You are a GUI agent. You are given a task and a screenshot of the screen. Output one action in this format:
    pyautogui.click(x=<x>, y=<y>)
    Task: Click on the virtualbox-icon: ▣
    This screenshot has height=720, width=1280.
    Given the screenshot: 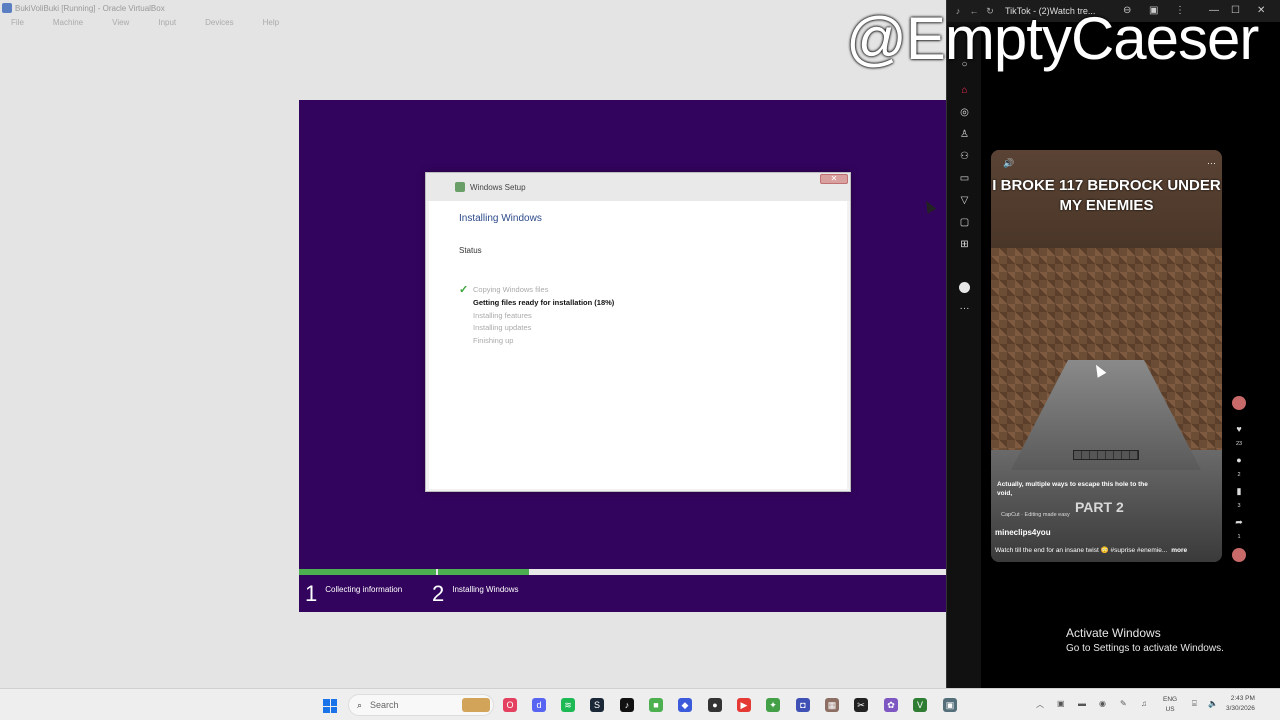 What is the action you would take?
    pyautogui.click(x=950, y=705)
    